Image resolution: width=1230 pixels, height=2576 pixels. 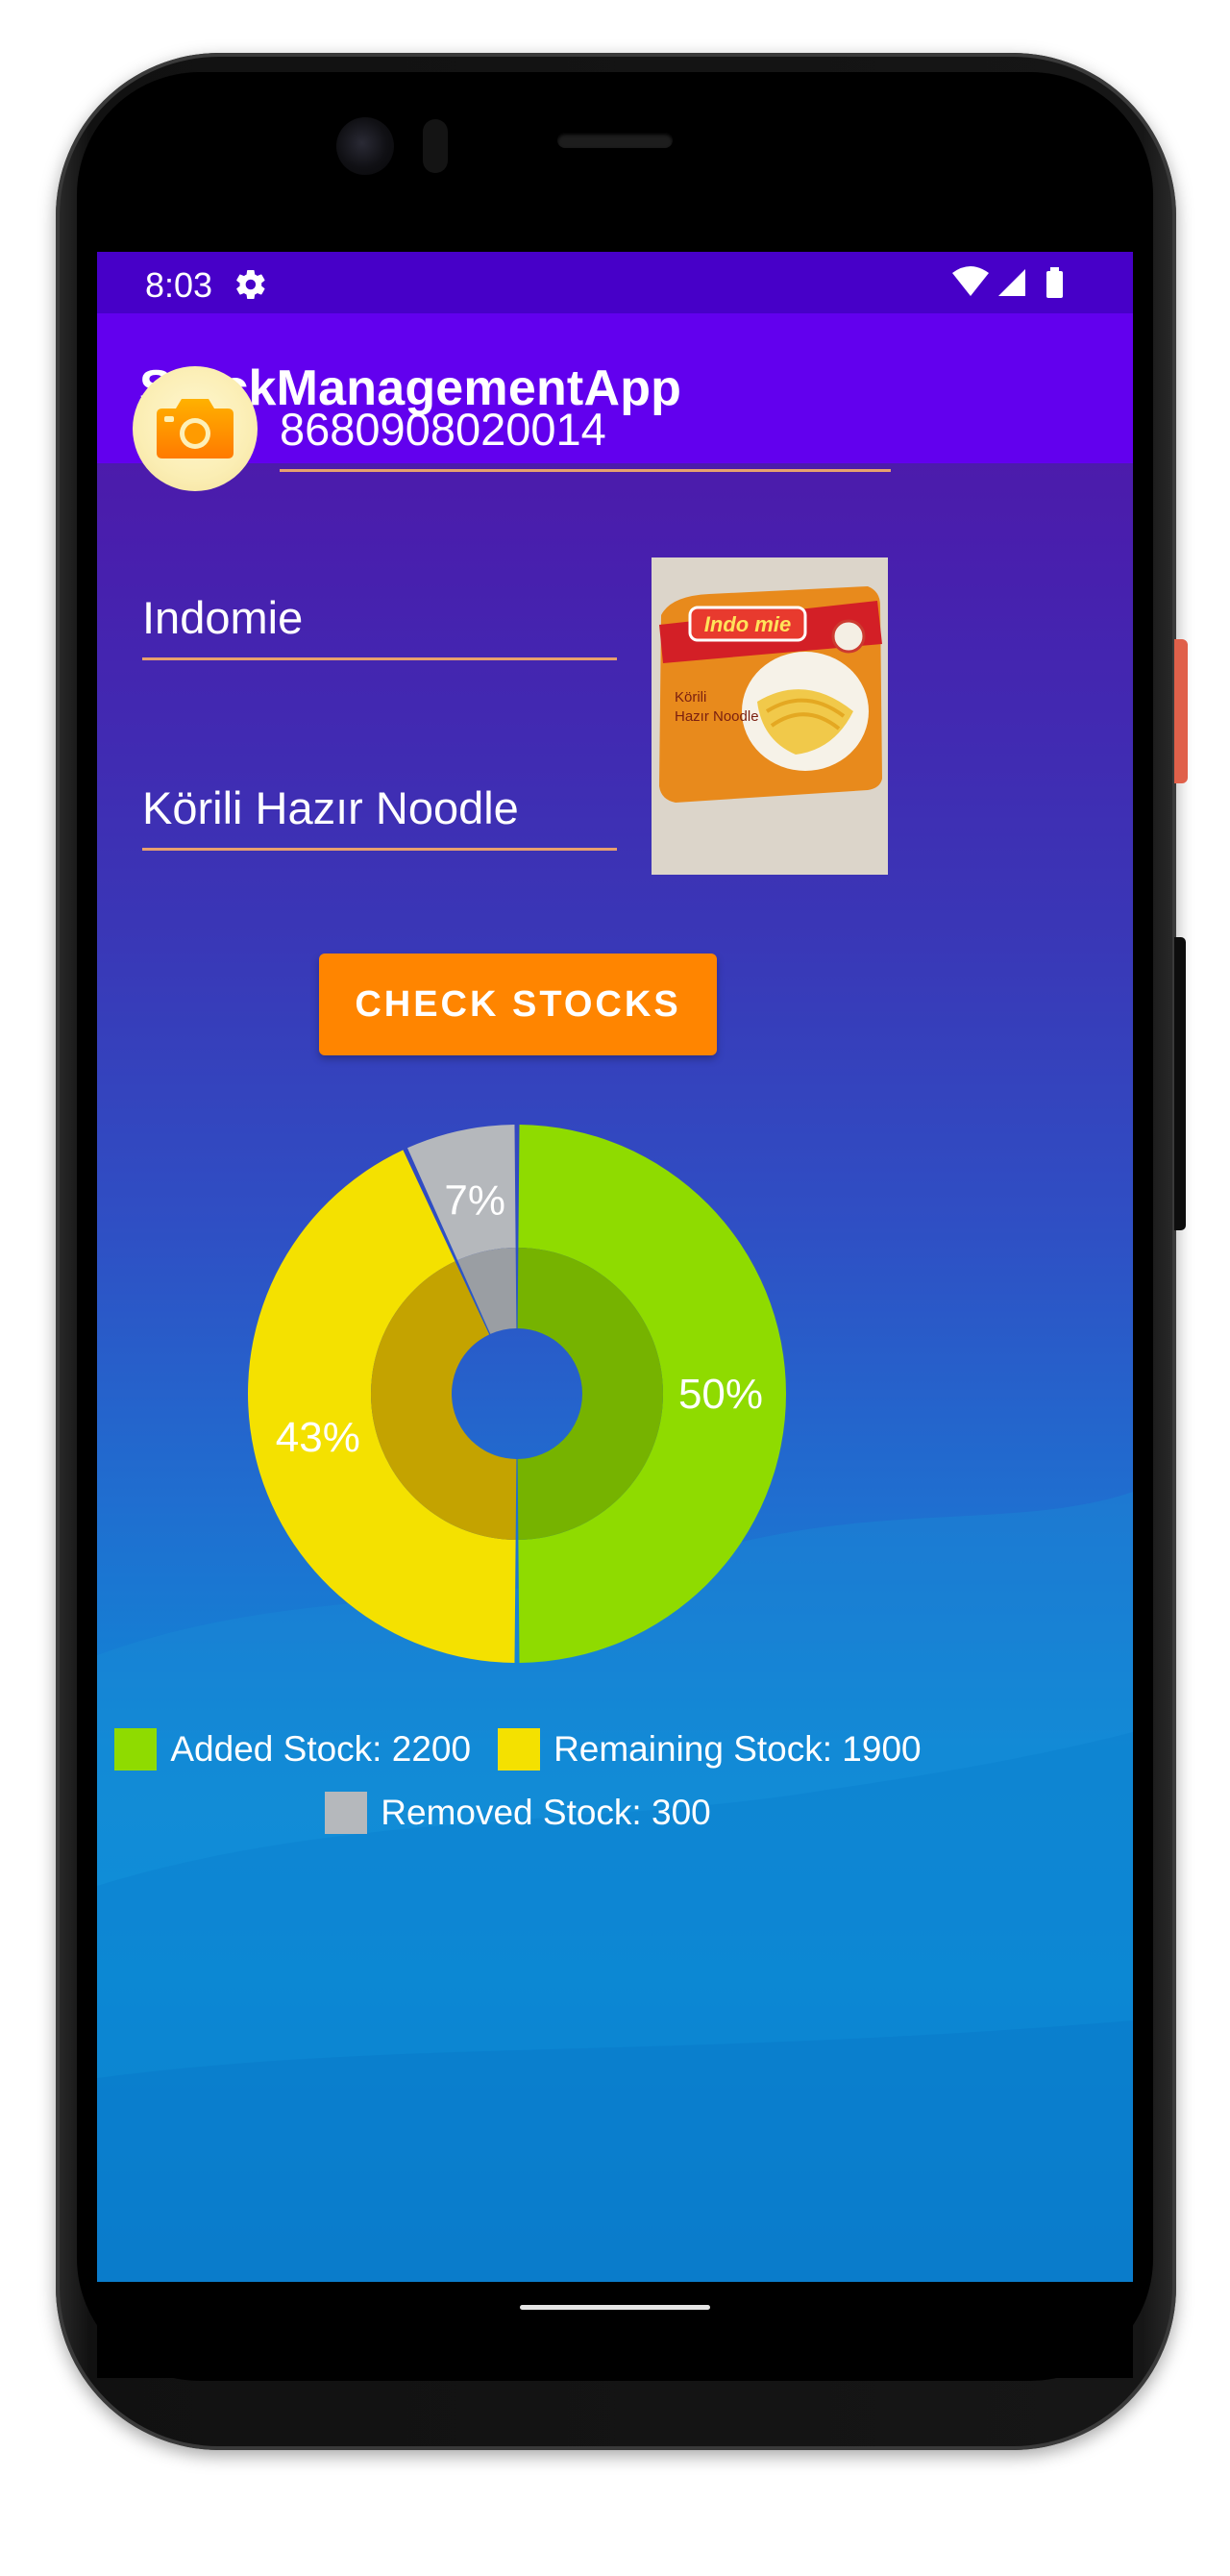 I want to click on data-label-removed-stock: 7%, so click(x=475, y=1201).